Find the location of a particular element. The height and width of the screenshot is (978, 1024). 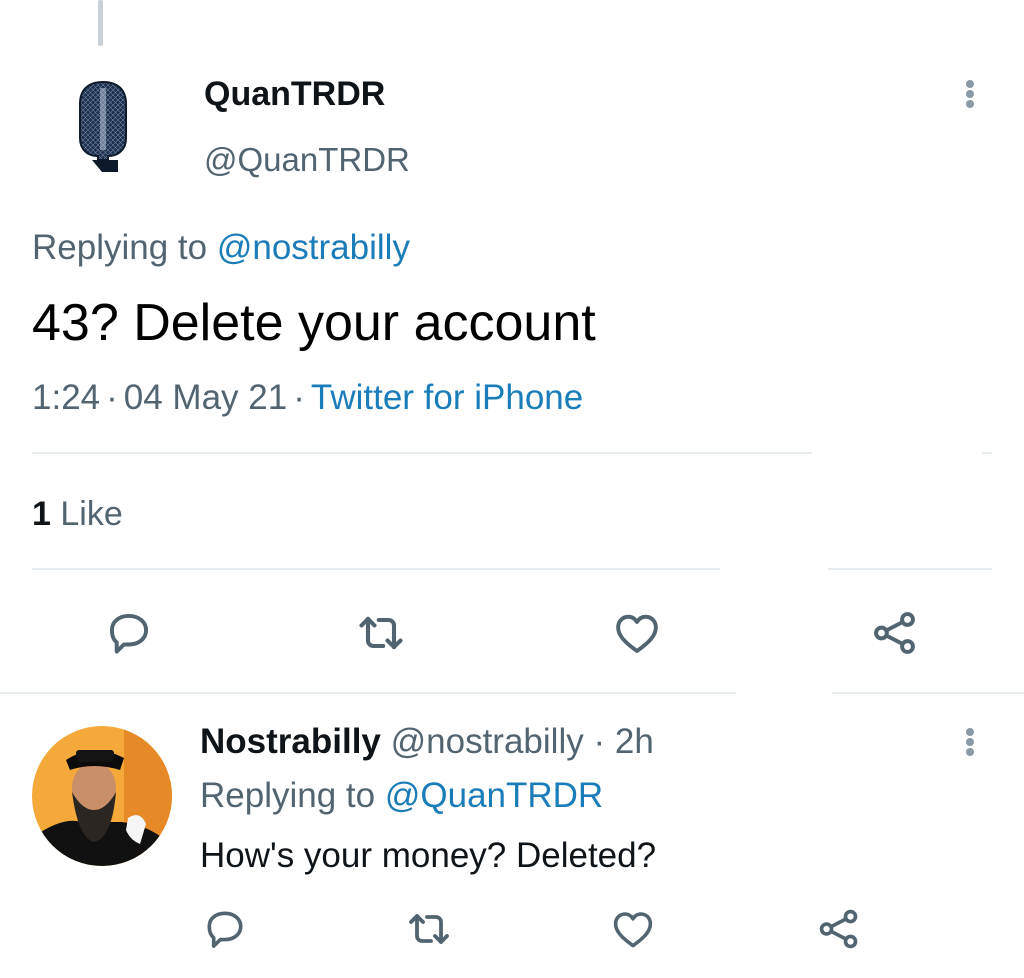

likes-count-link: 1 Like is located at coordinates (77, 514).